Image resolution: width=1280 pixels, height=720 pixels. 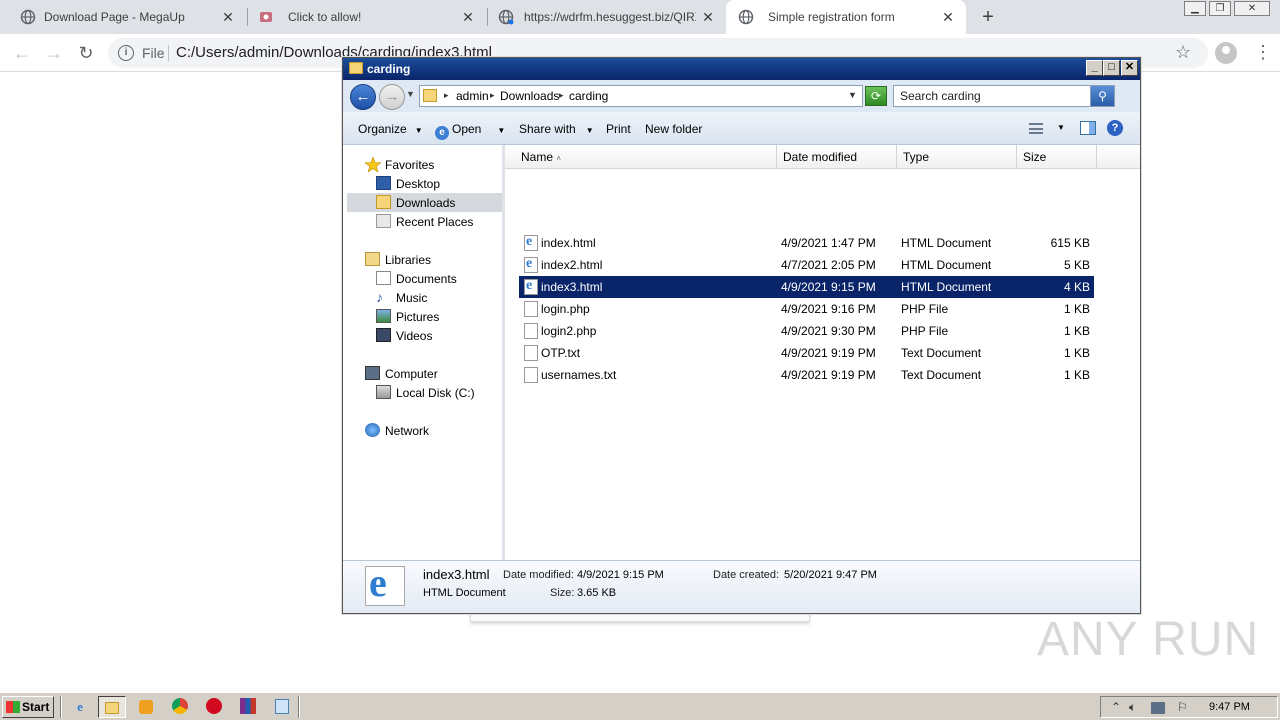 I want to click on help-icon: ?, so click(x=1115, y=128).